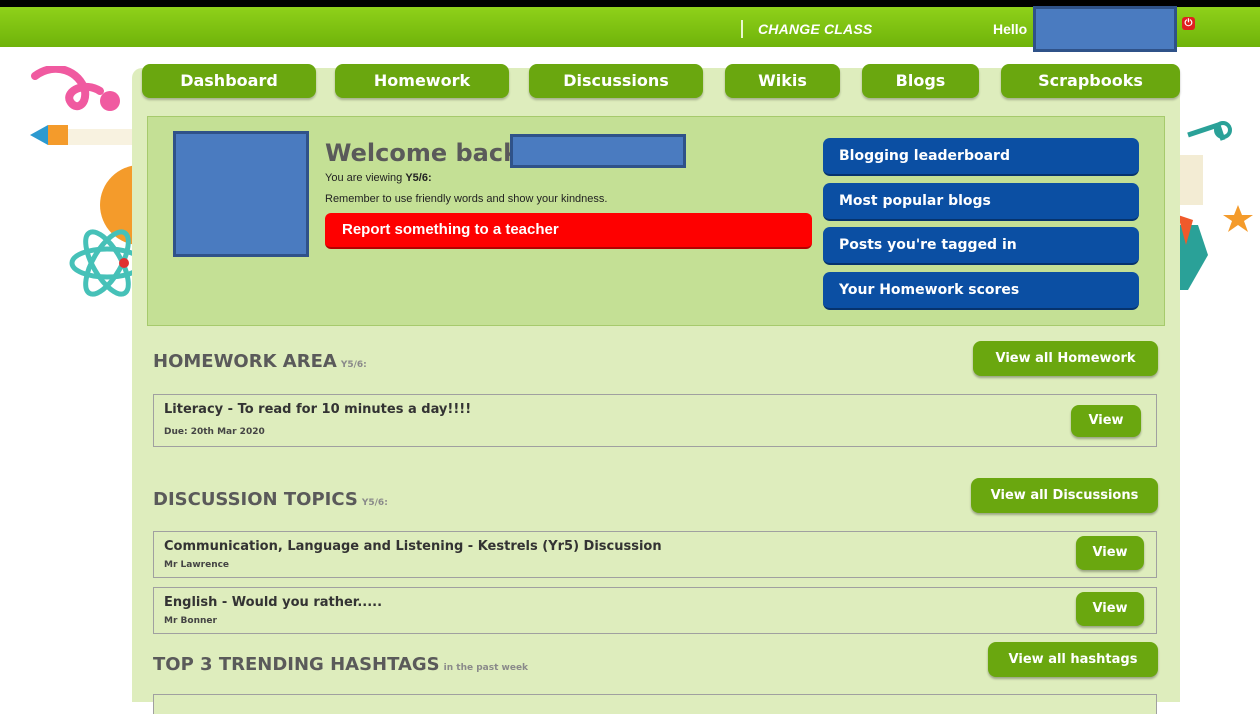 Image resolution: width=1260 pixels, height=714 pixels. I want to click on homework-area-heading: HOMEWORK AREA Y5/6:, so click(260, 361).